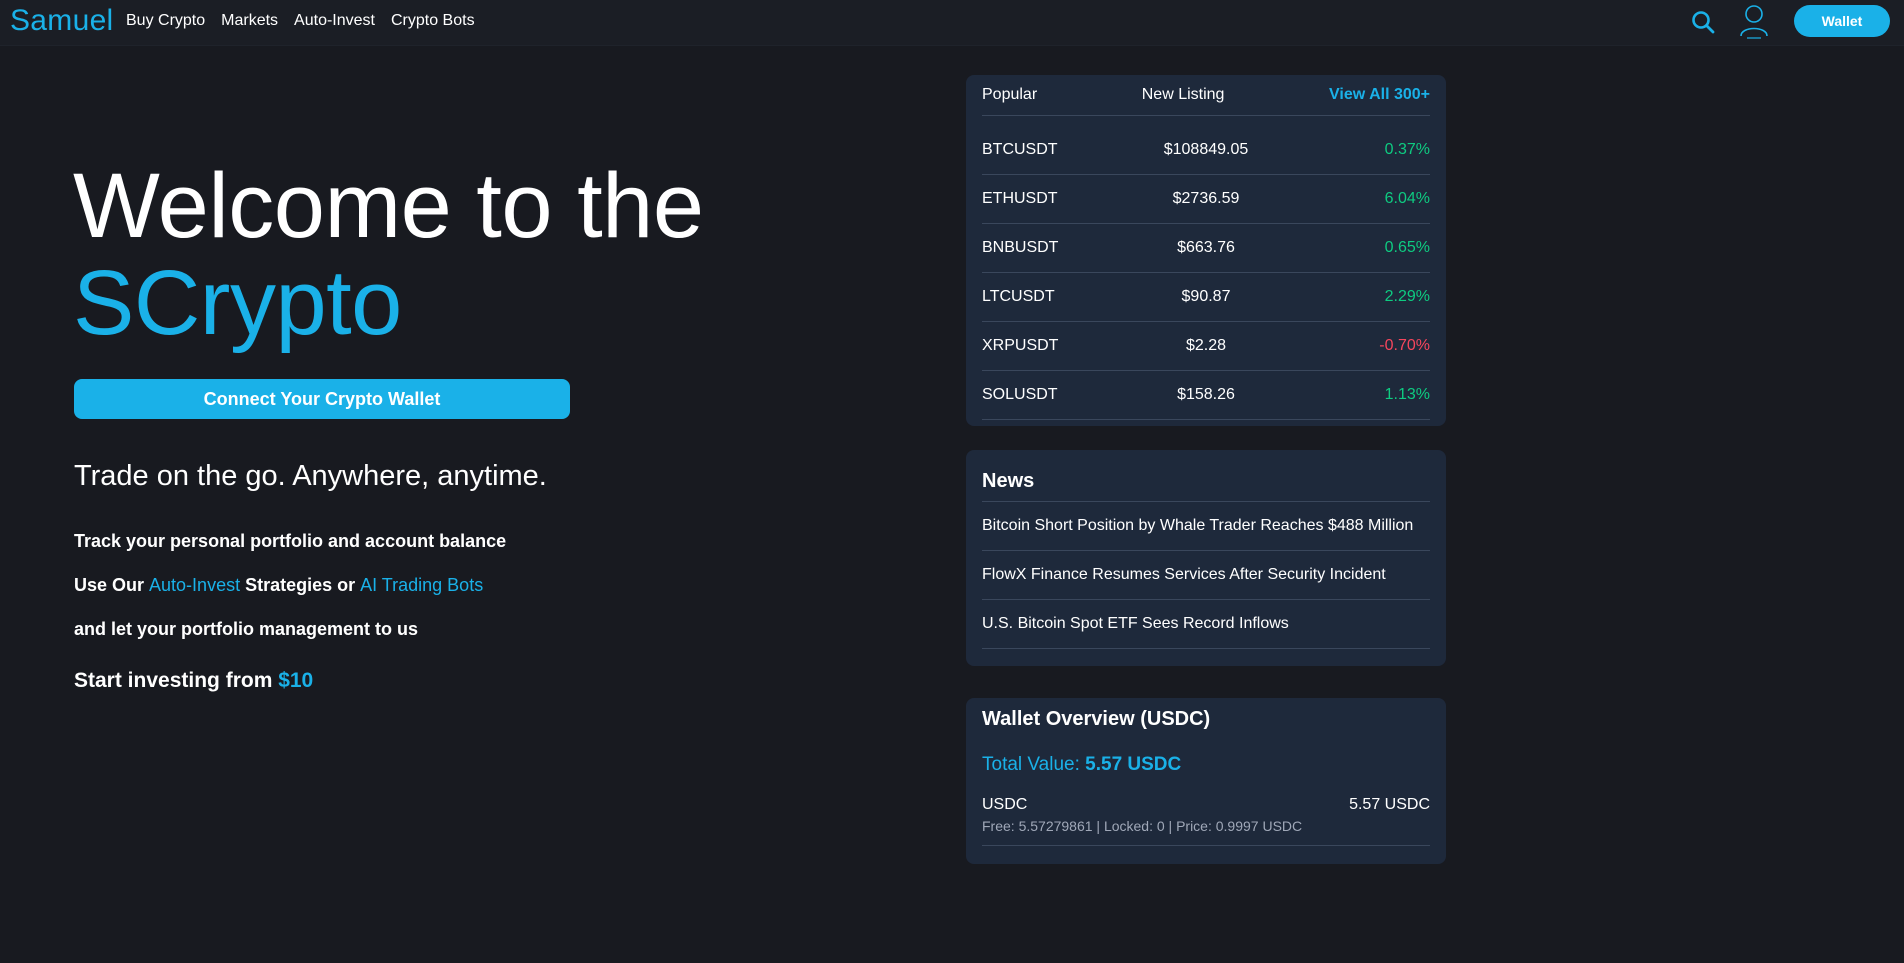 The image size is (1904, 963). What do you see at coordinates (1703, 22) in the screenshot?
I see `search-icon` at bounding box center [1703, 22].